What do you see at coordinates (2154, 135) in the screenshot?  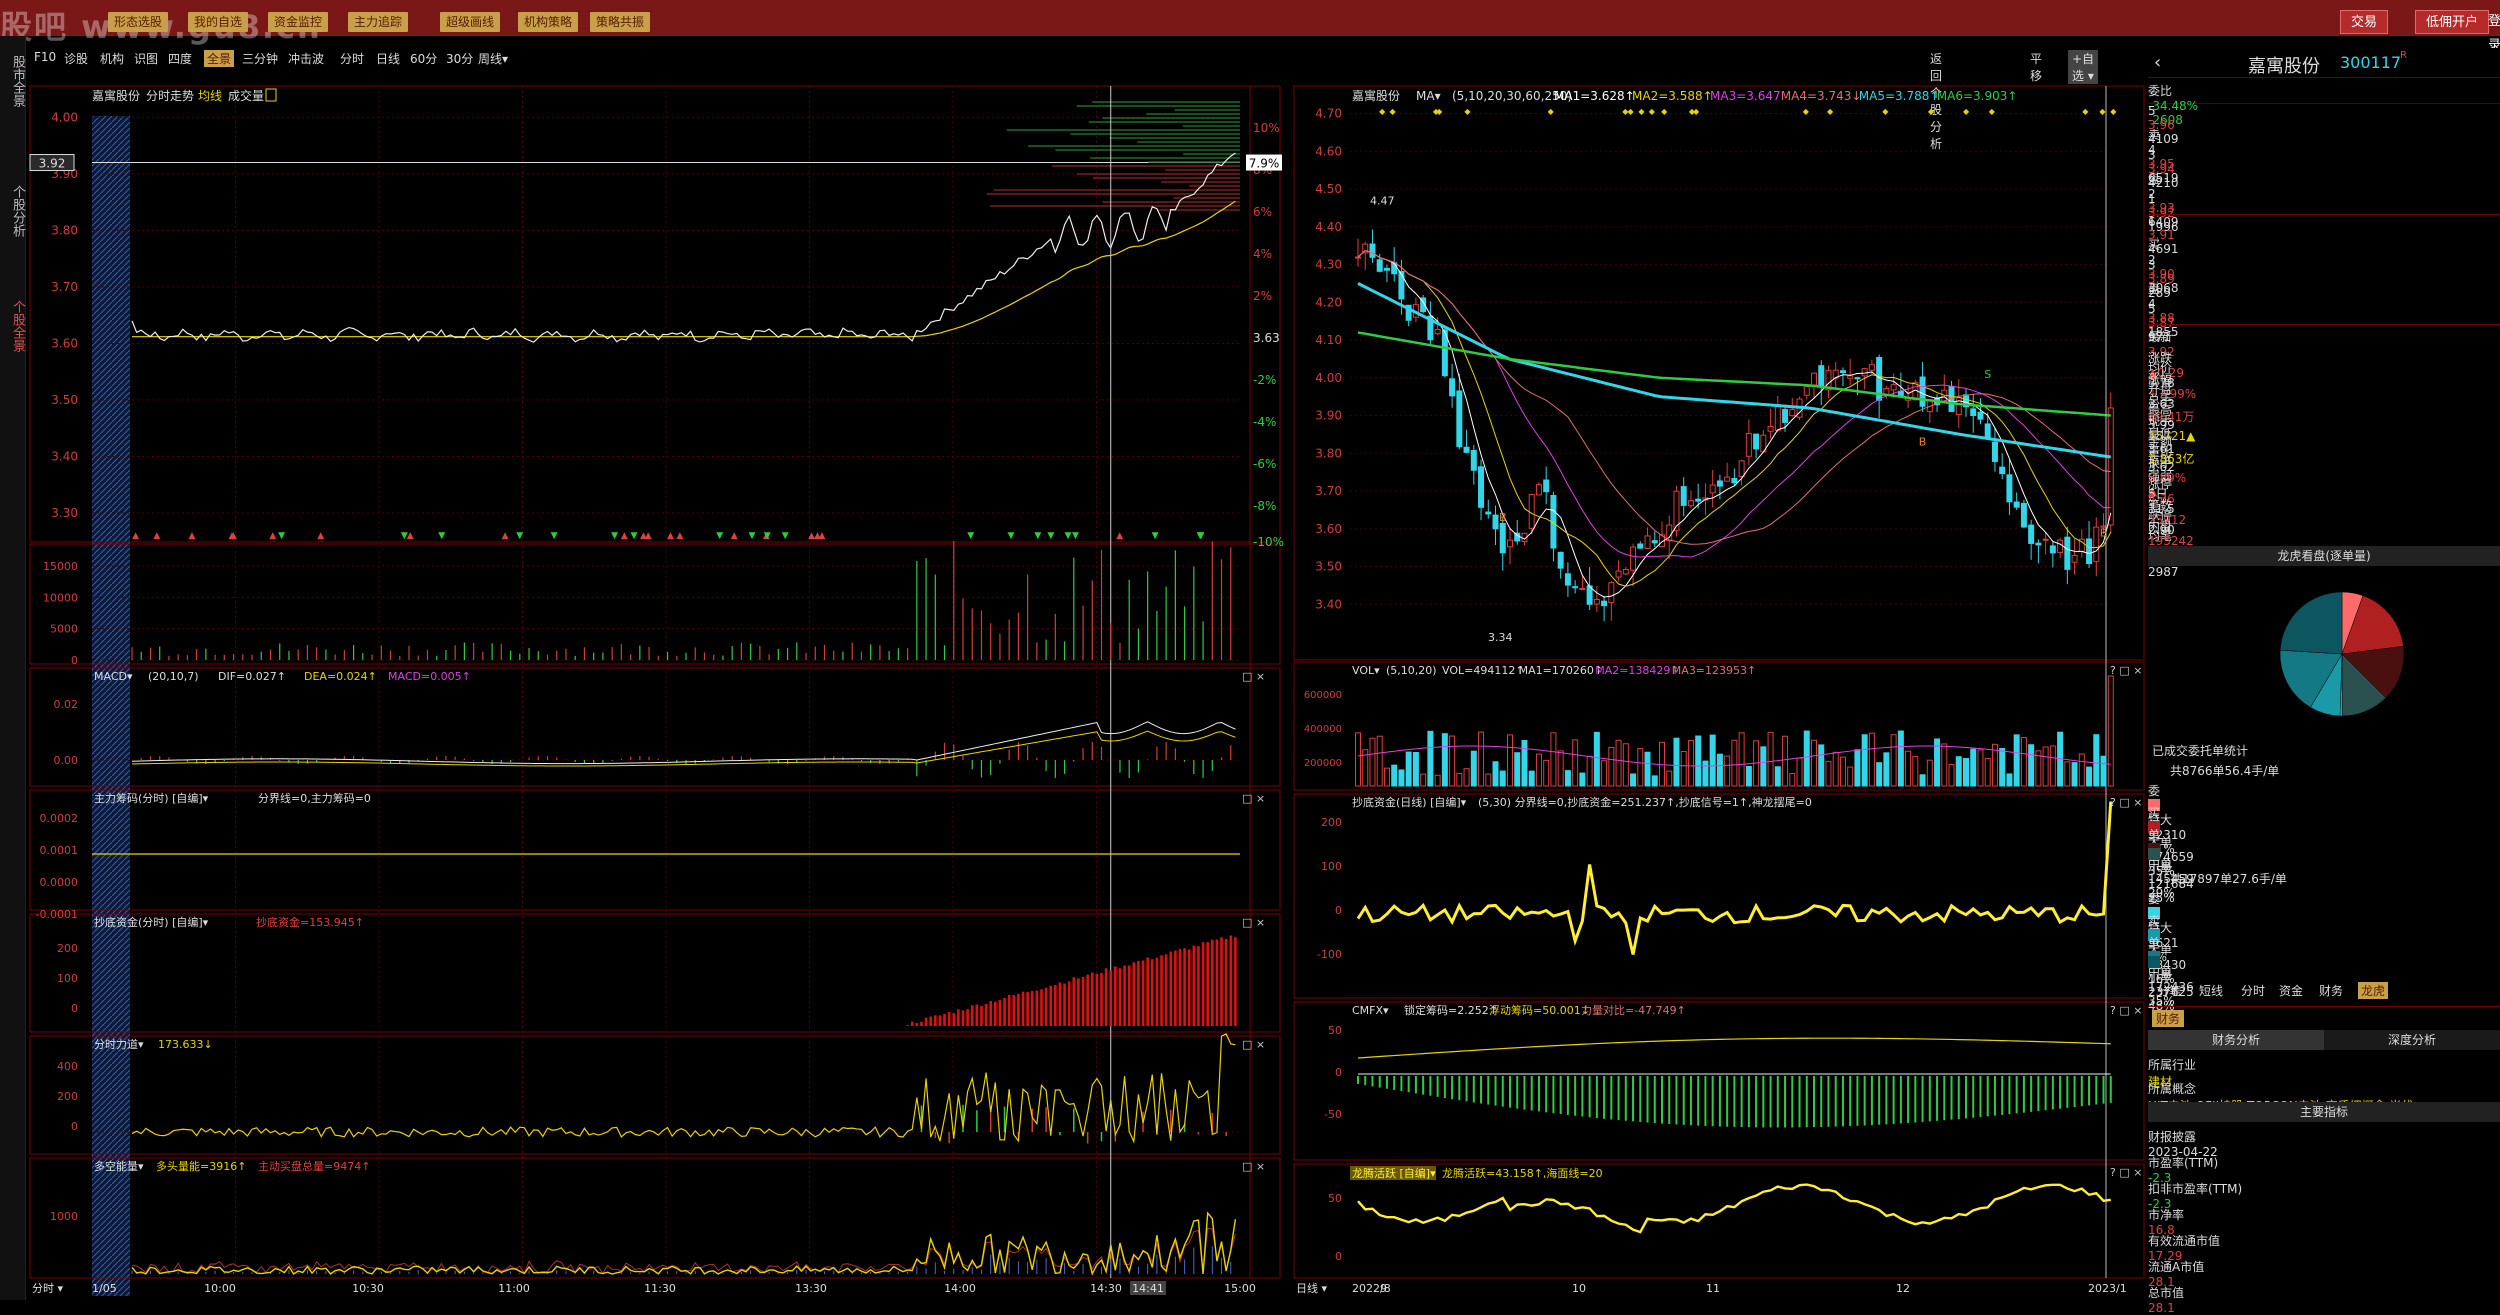 I see `sell-side-label: 卖` at bounding box center [2154, 135].